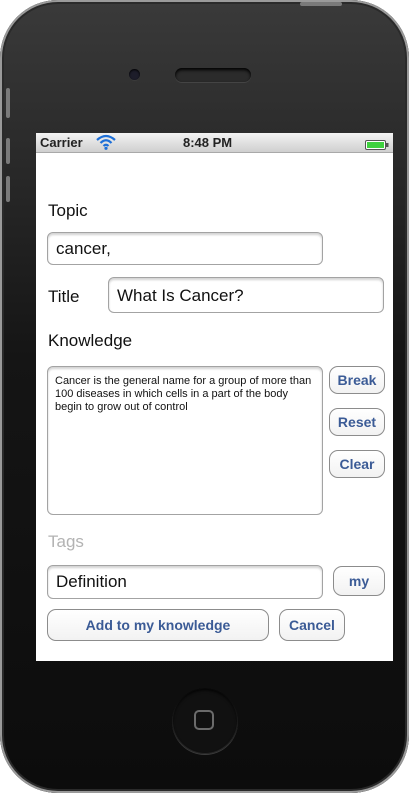  I want to click on add-to-my-knowledge-button: Add to my knowledge, so click(158, 625).